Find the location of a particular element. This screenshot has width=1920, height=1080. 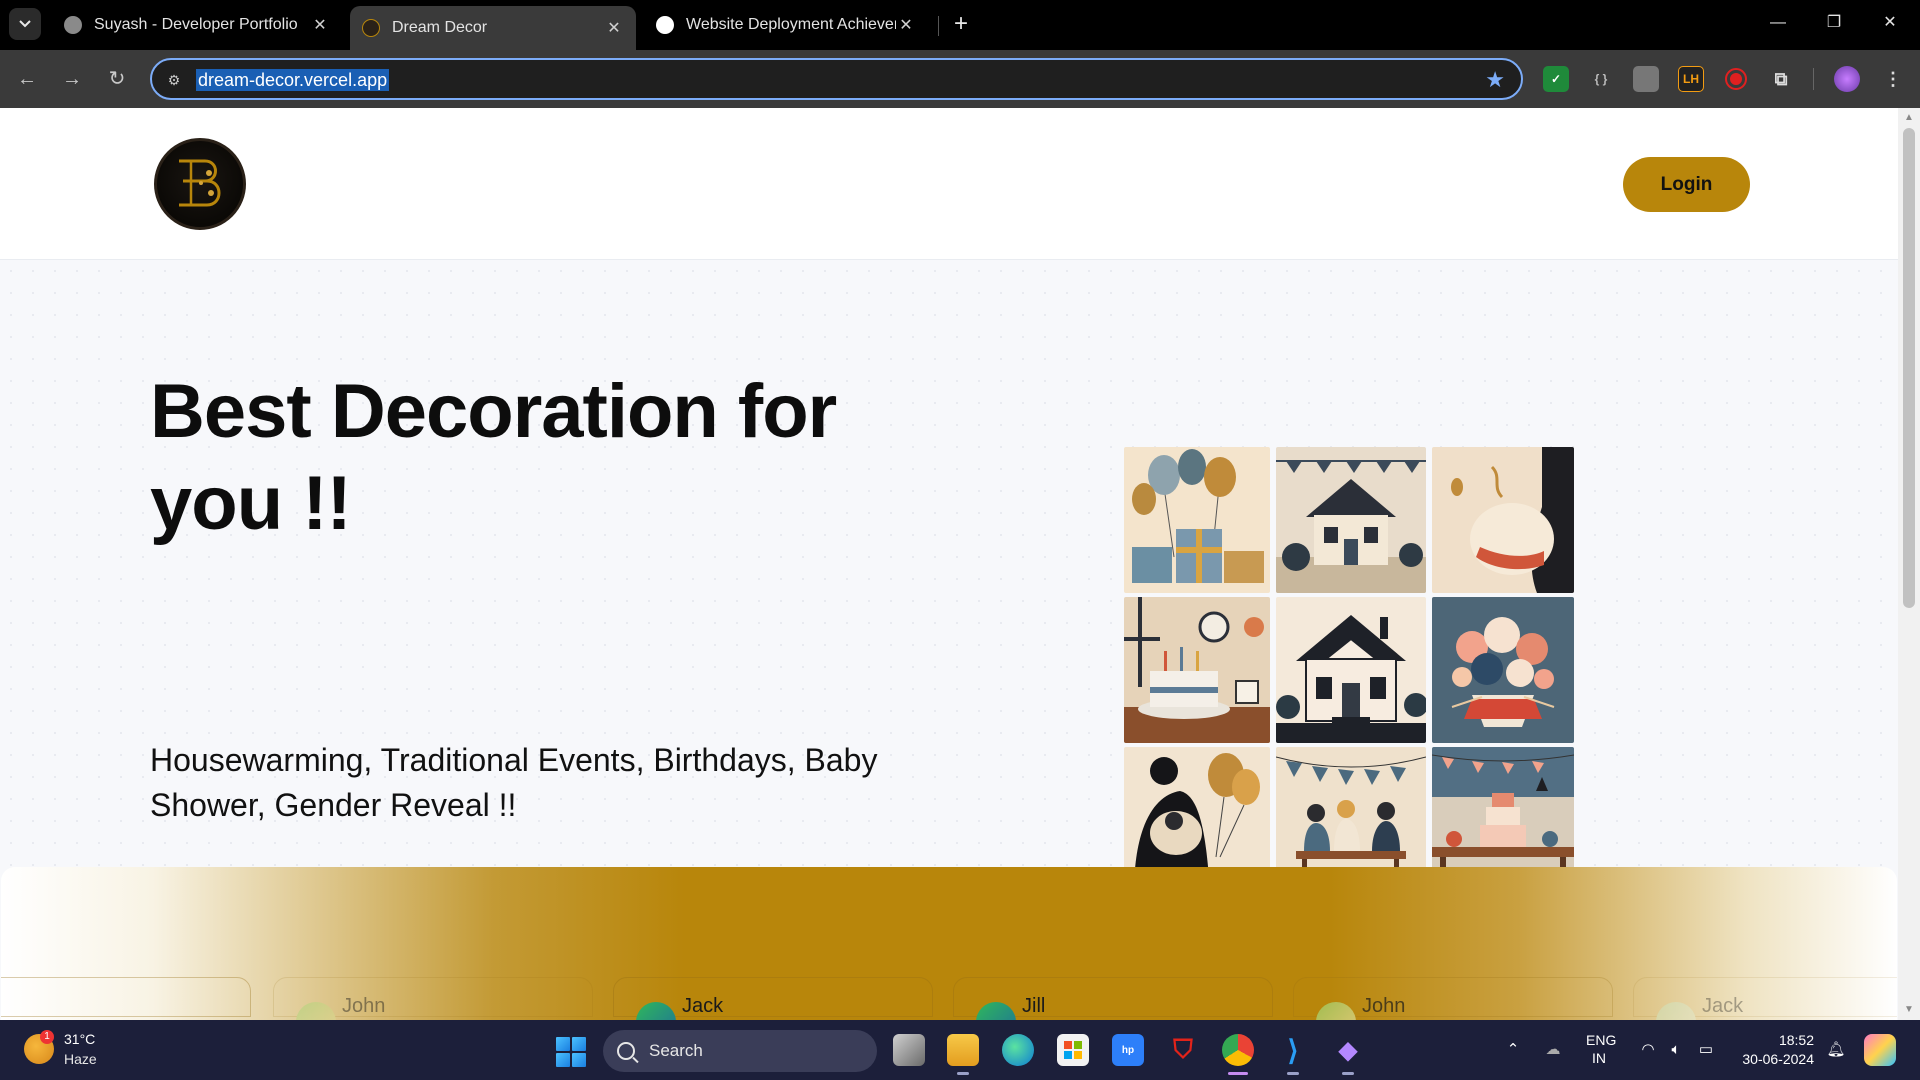

tab-website-deployment: Website Deployment Achievem ✕ is located at coordinates (786, 25).